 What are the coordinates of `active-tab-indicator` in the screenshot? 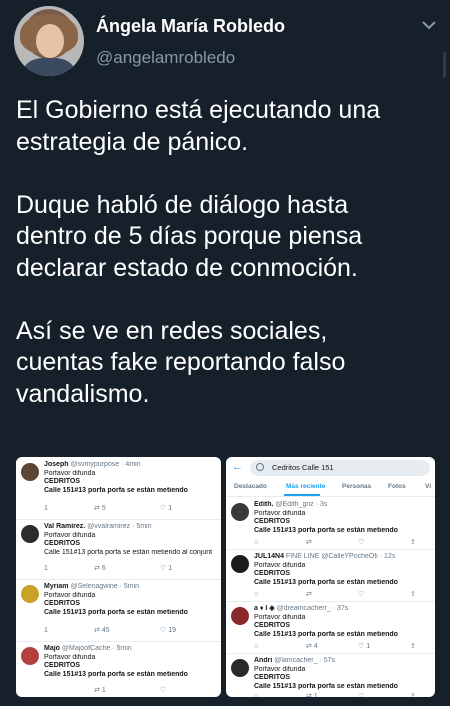 It's located at (302, 495).